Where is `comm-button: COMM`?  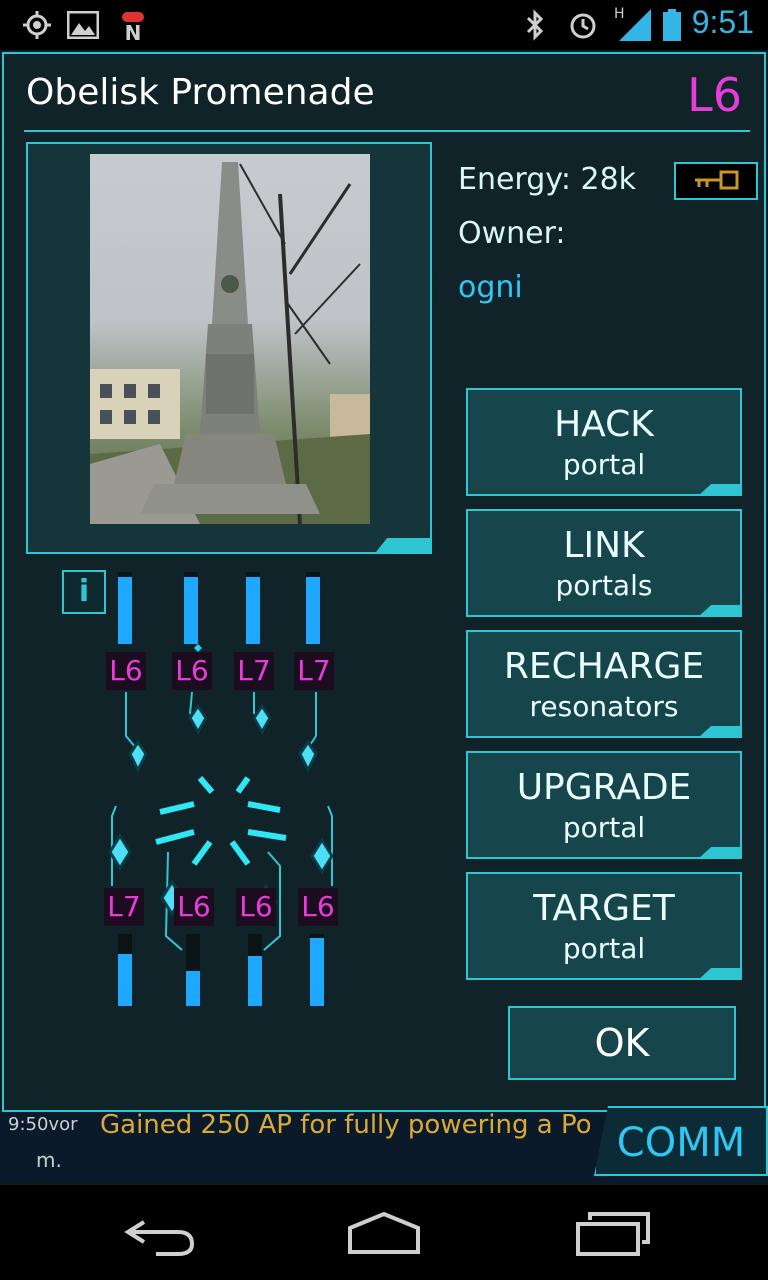 comm-button: COMM is located at coordinates (681, 1141).